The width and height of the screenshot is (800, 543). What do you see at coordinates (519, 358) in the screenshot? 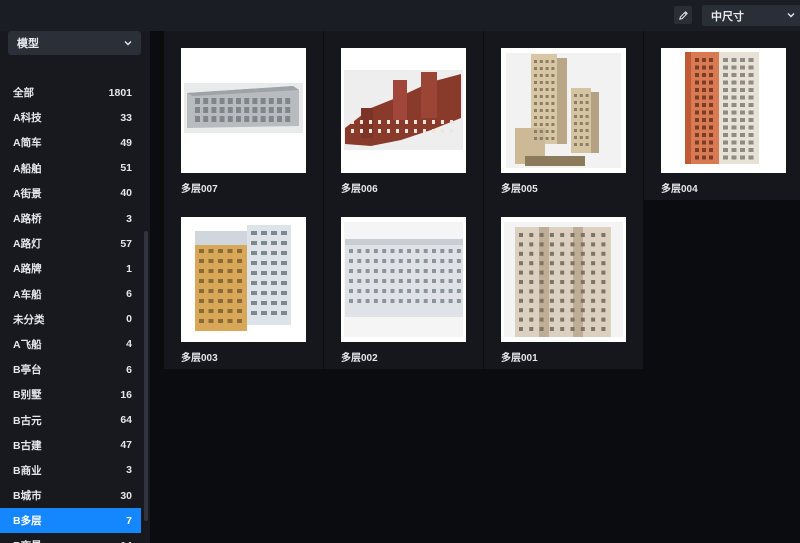
I see `model-name: 多层001` at bounding box center [519, 358].